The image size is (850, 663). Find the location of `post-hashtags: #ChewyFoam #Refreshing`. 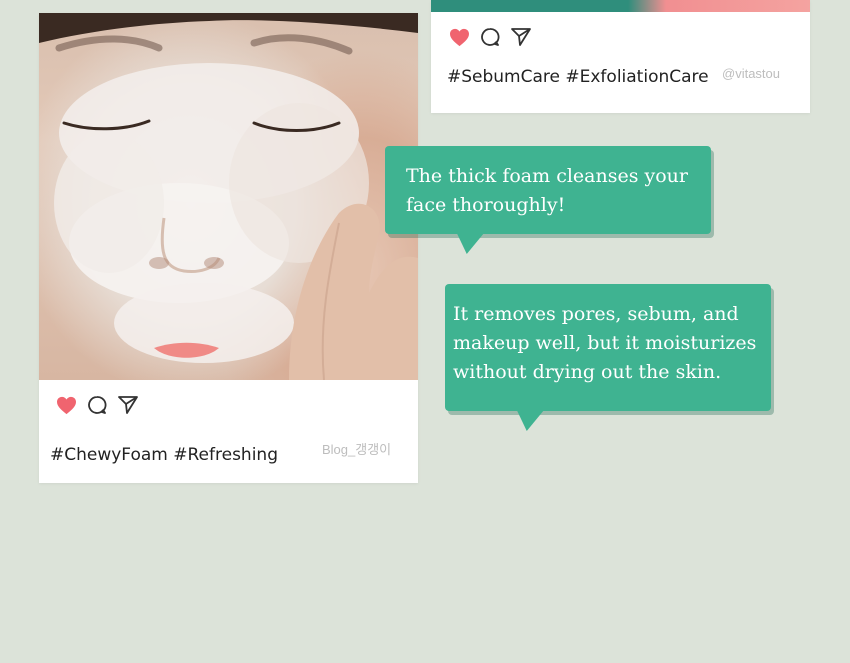

post-hashtags: #ChewyFoam #Refreshing is located at coordinates (164, 455).